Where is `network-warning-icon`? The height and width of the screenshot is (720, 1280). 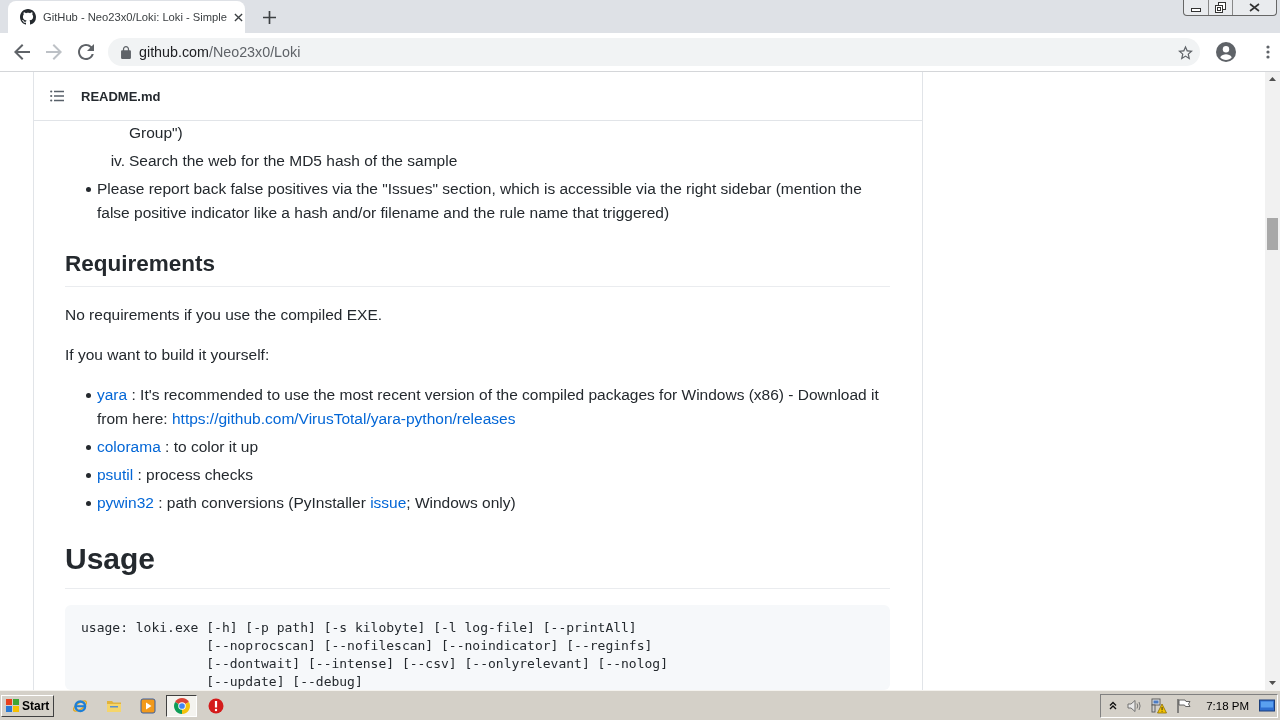
network-warning-icon is located at coordinates (1159, 705).